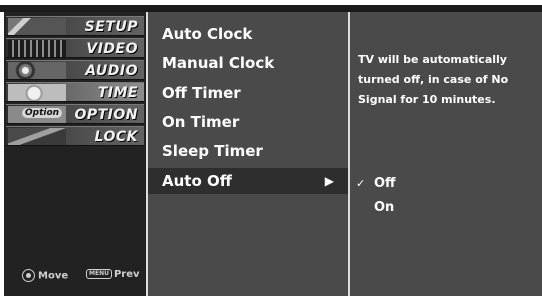 The height and width of the screenshot is (298, 542). What do you see at coordinates (106, 115) in the screenshot?
I see `category-label: OPTION` at bounding box center [106, 115].